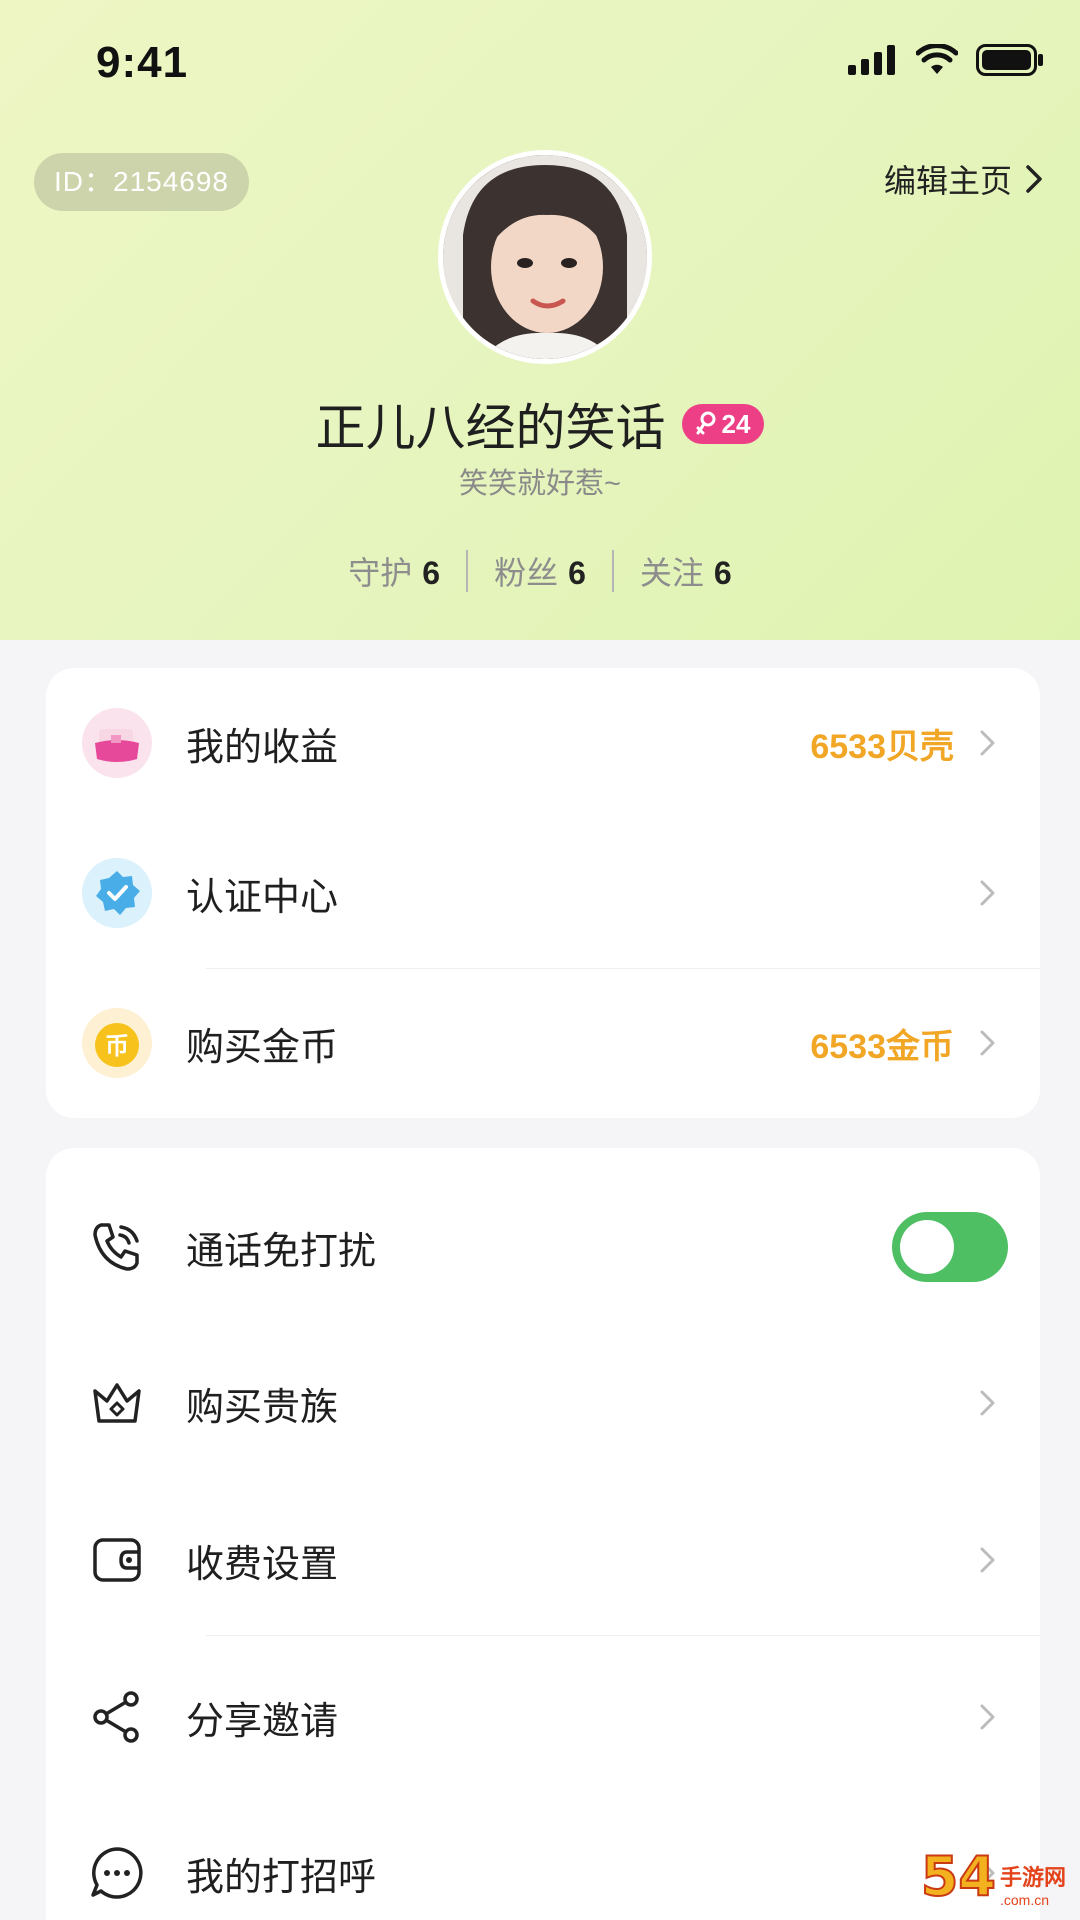 This screenshot has height=1920, width=1080. I want to click on level-badge: 24, so click(723, 424).